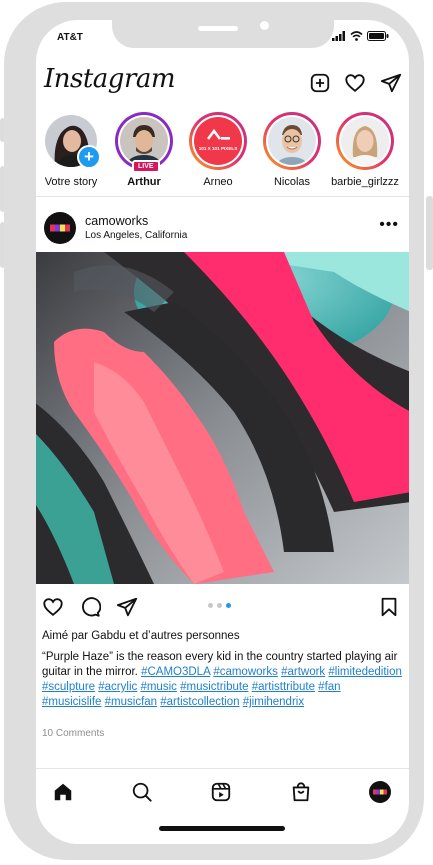  What do you see at coordinates (222, 196) in the screenshot?
I see `stories-divider` at bounding box center [222, 196].